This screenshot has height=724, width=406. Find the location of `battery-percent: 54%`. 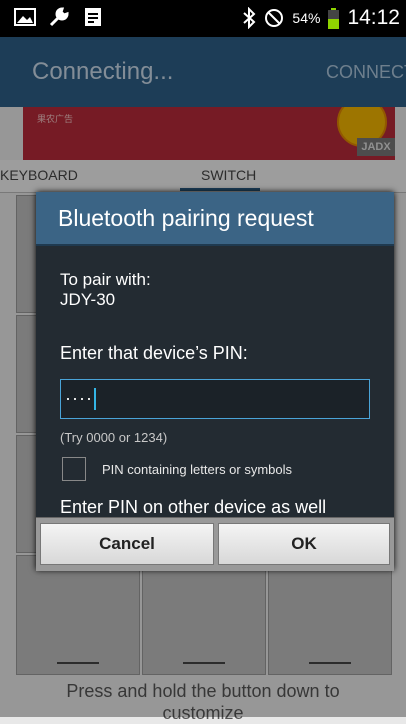

battery-percent: 54% is located at coordinates (306, 18).